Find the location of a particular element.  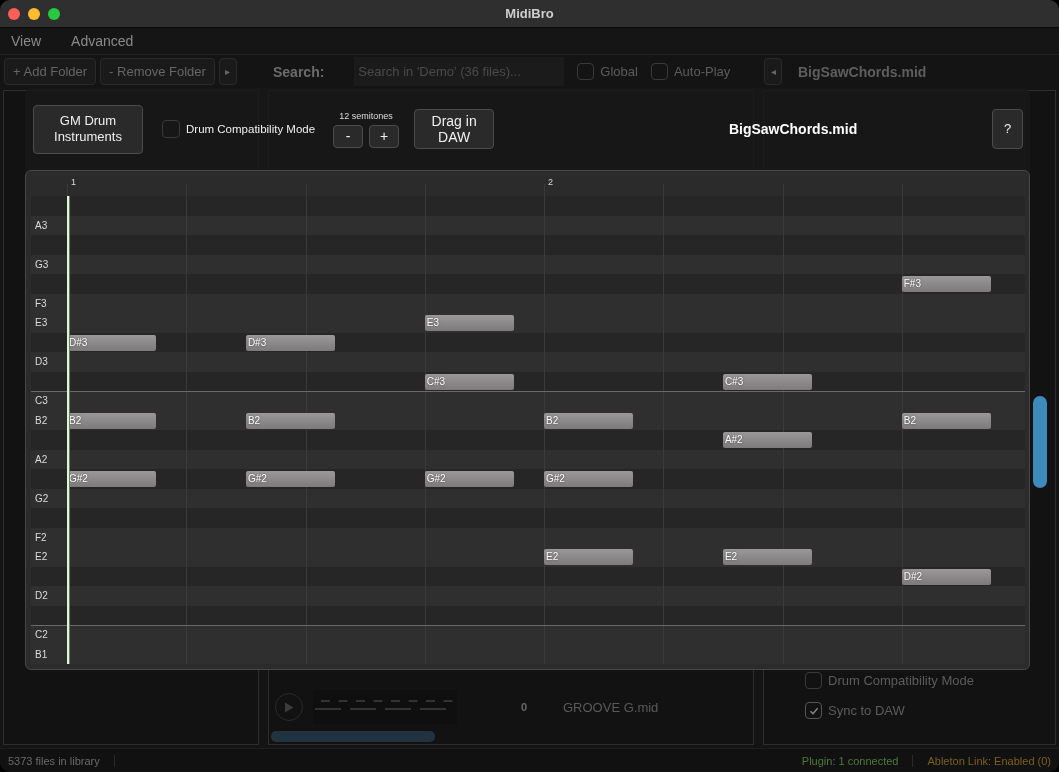

collapse-button: ◂ is located at coordinates (773, 71).